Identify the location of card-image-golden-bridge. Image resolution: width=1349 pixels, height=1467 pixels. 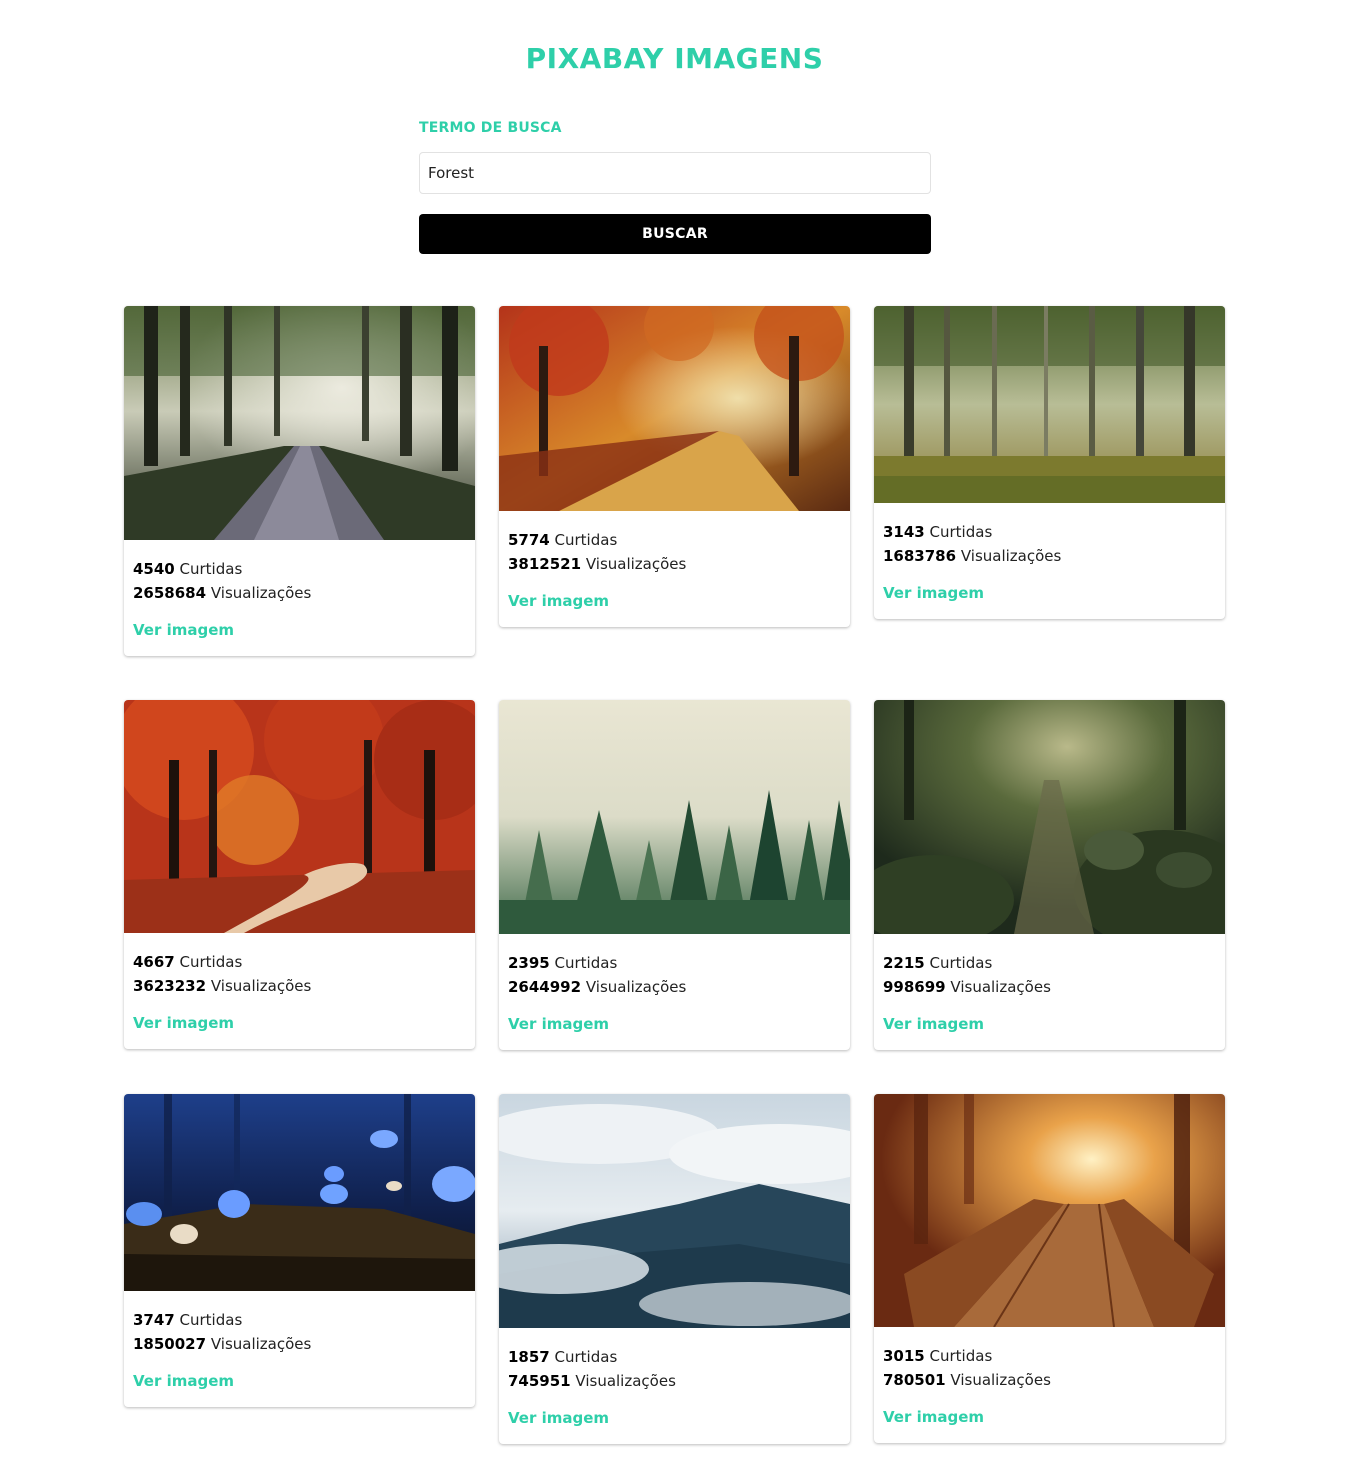
(1049, 1210).